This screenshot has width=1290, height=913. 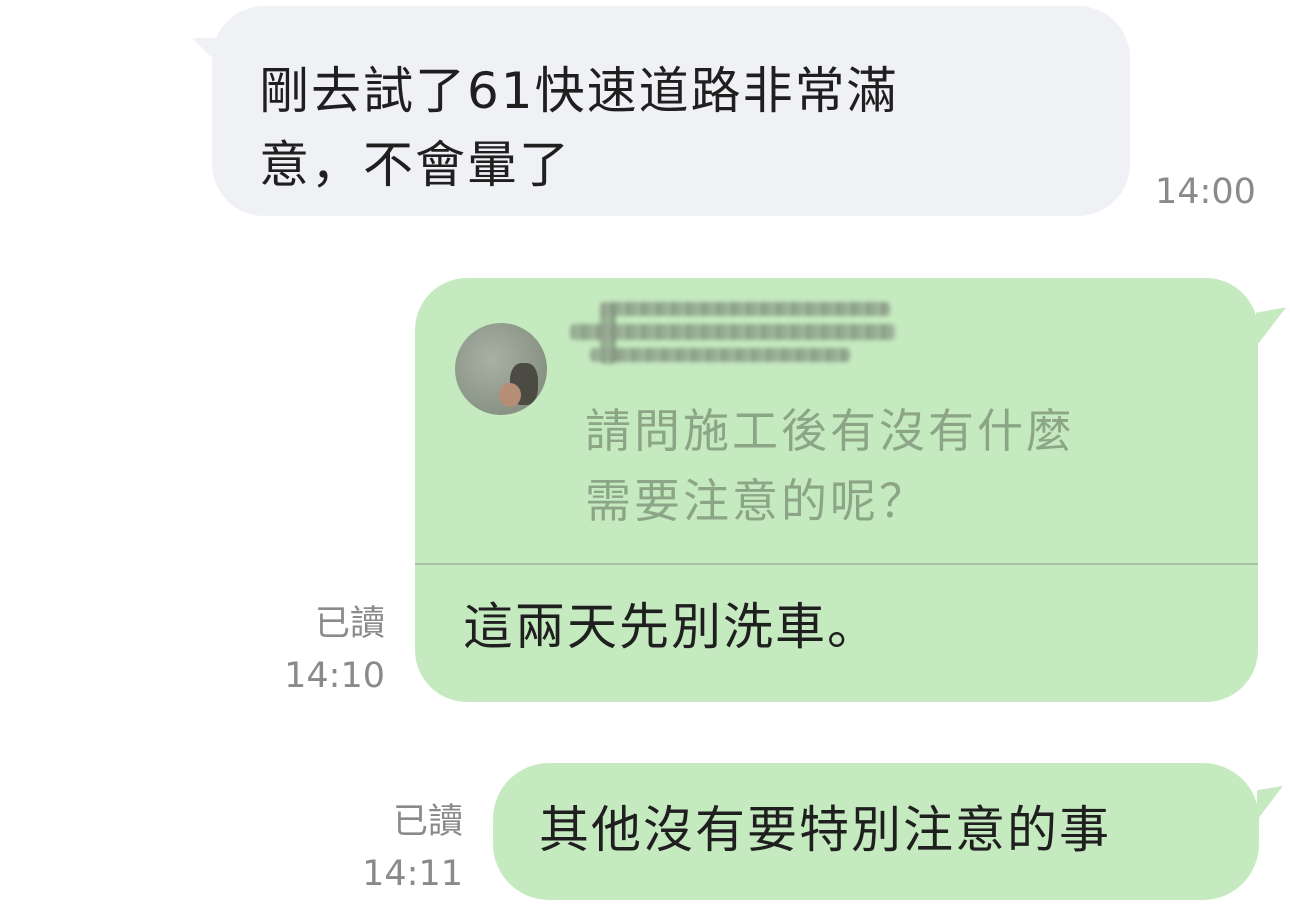 What do you see at coordinates (396, 848) in the screenshot?
I see `outgoing-message-meta: 已讀 14:11` at bounding box center [396, 848].